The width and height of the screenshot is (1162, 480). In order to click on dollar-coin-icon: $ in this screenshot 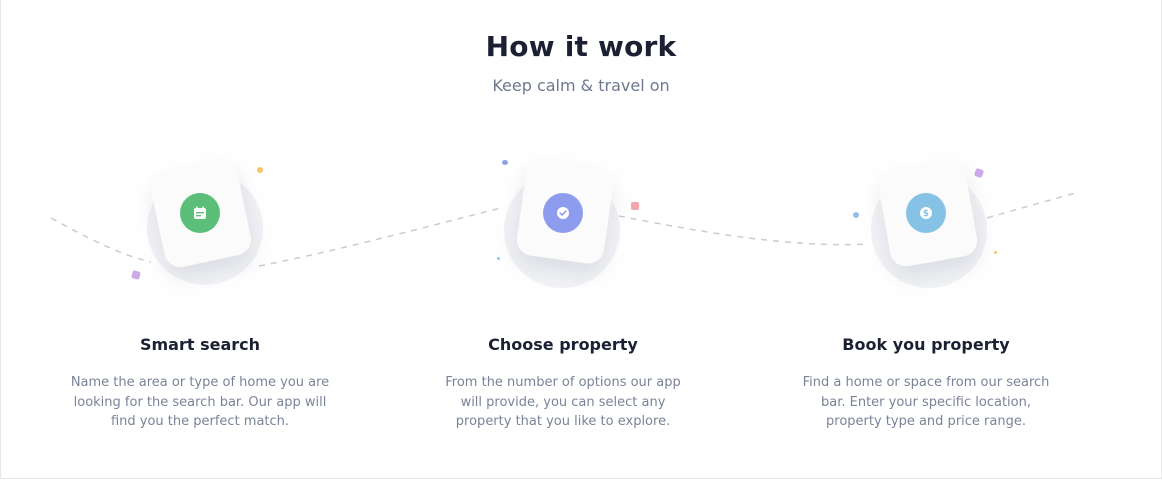, I will do `click(926, 213)`.